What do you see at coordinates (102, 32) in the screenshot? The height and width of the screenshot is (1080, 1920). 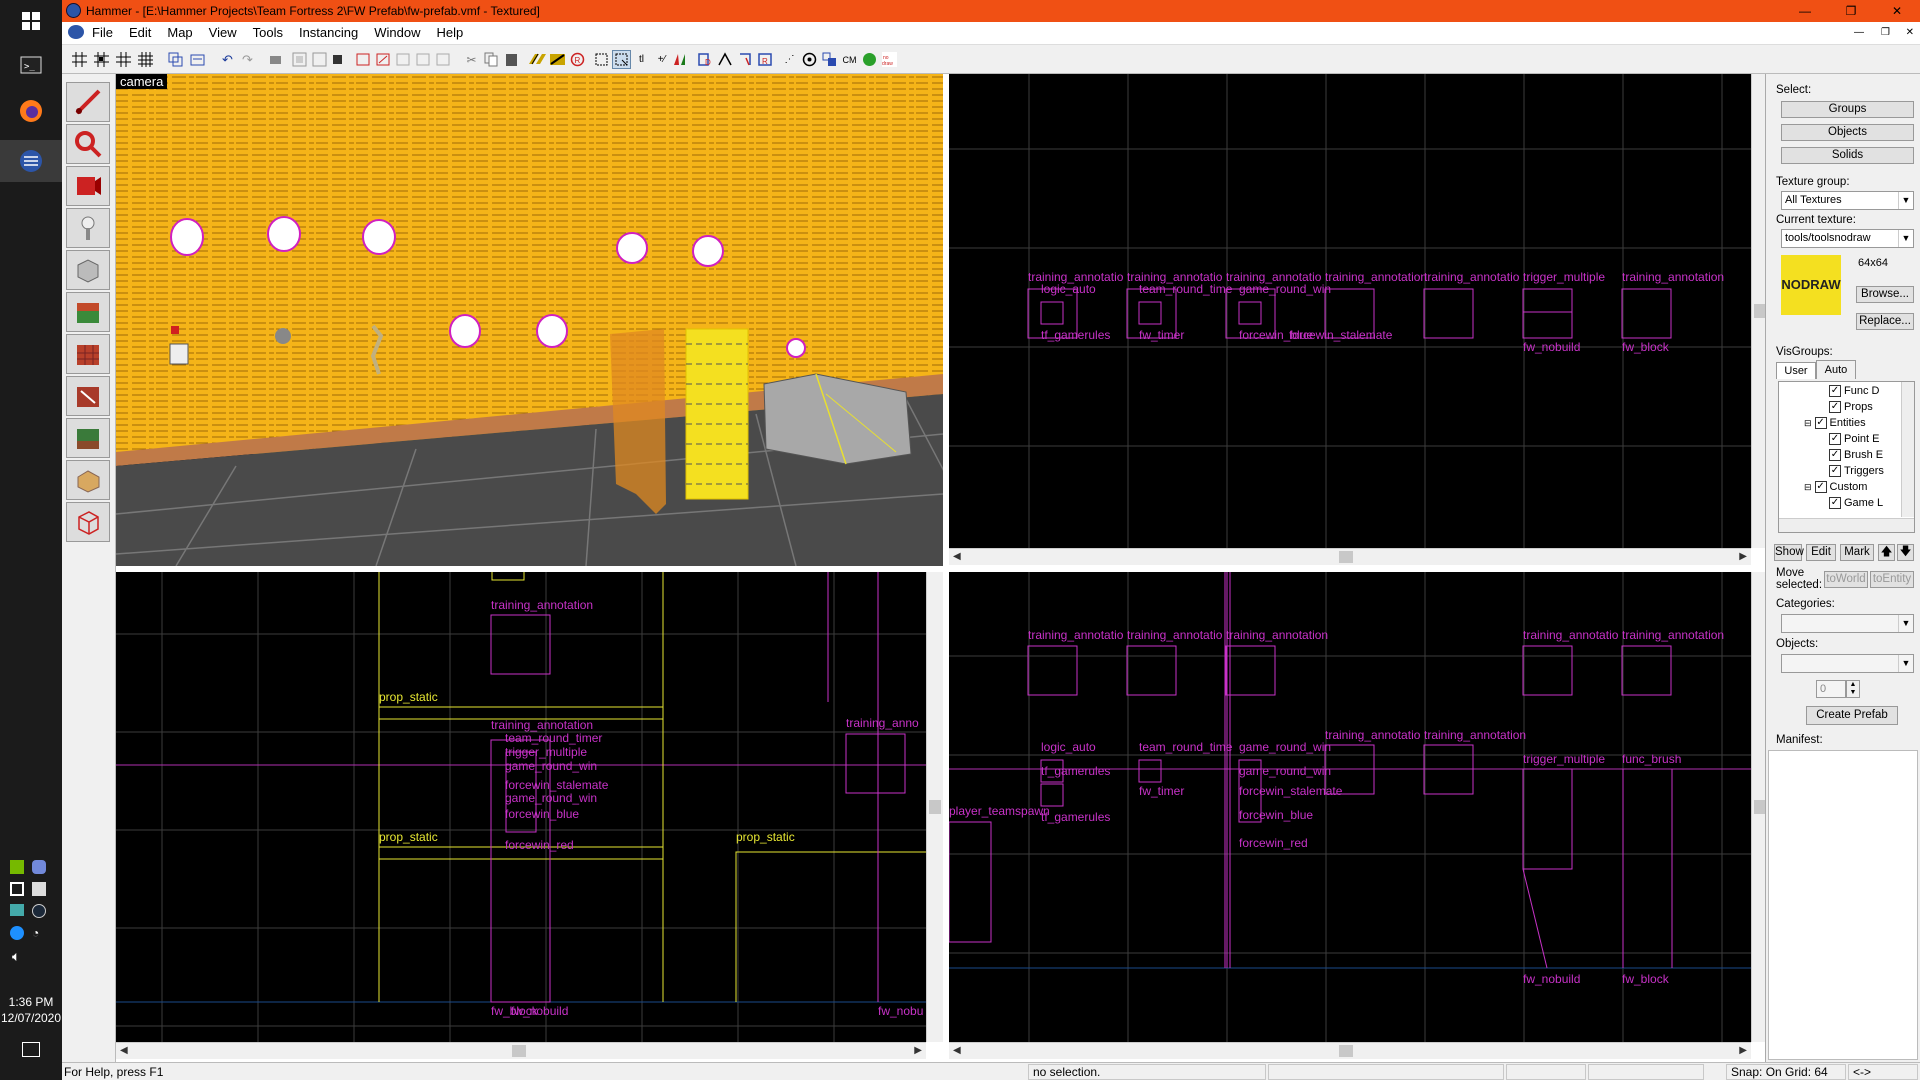 I see `menu-file: File` at bounding box center [102, 32].